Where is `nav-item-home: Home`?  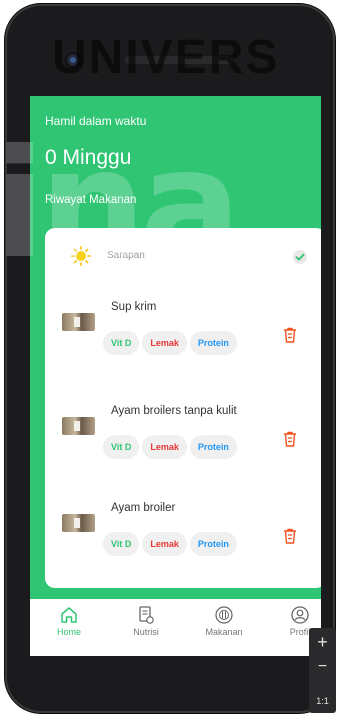 nav-item-home: Home is located at coordinates (69, 621).